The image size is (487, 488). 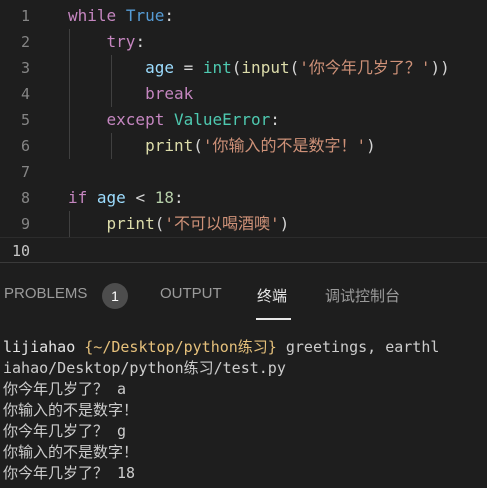 I want to click on line-number: 5, so click(x=25, y=120).